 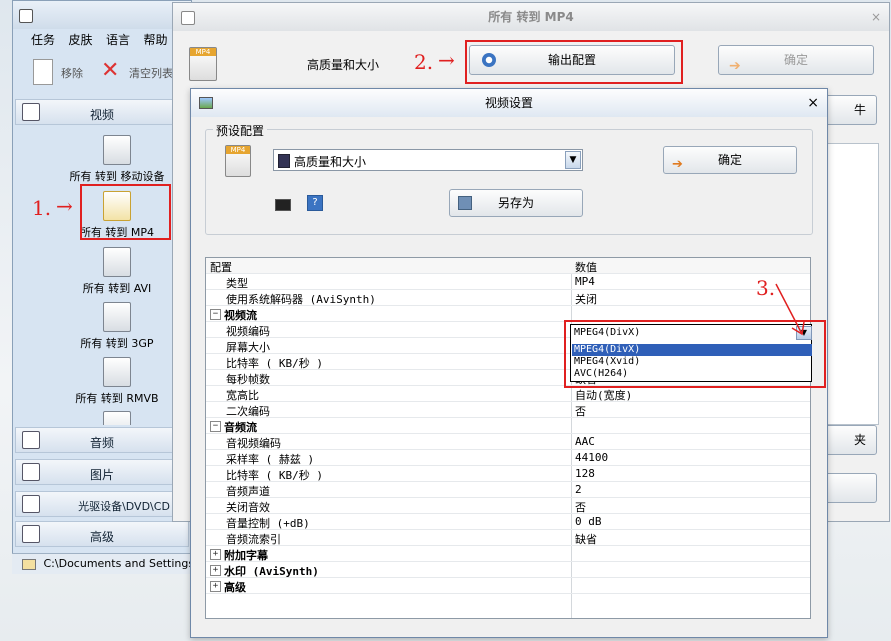 What do you see at coordinates (117, 262) in the screenshot?
I see `avi-icon` at bounding box center [117, 262].